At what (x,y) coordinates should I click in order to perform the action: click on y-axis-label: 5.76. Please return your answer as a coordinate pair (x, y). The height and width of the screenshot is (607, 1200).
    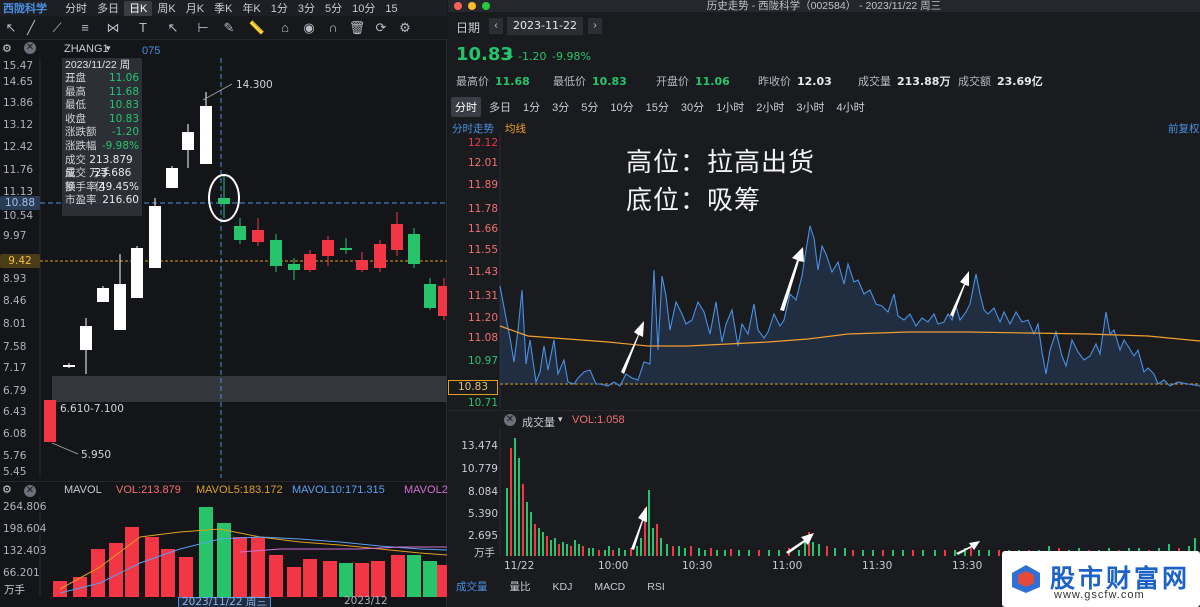
    Looking at the image, I should click on (15, 456).